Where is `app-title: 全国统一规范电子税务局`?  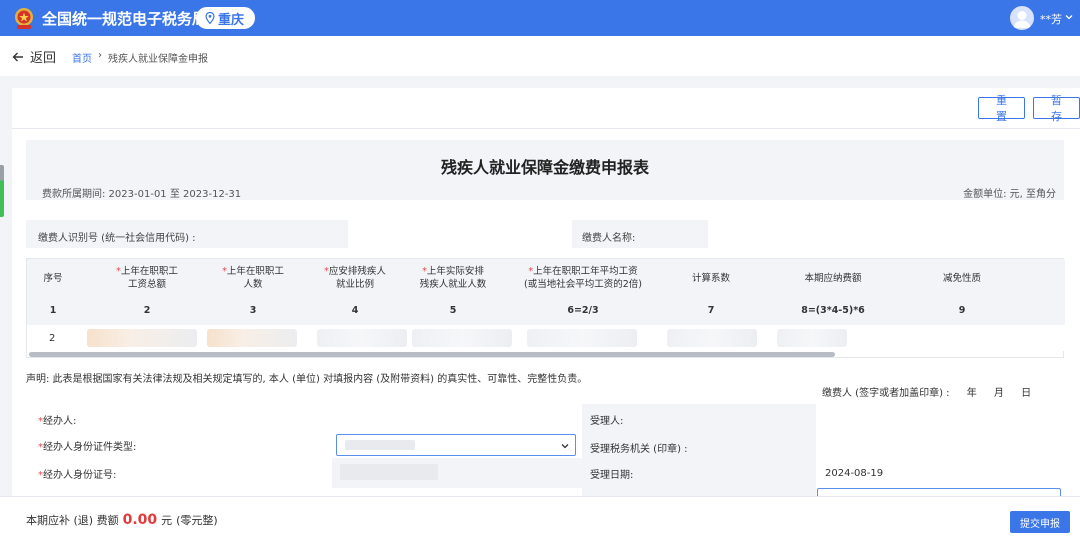 app-title: 全国统一规范电子税务局 is located at coordinates (125, 19).